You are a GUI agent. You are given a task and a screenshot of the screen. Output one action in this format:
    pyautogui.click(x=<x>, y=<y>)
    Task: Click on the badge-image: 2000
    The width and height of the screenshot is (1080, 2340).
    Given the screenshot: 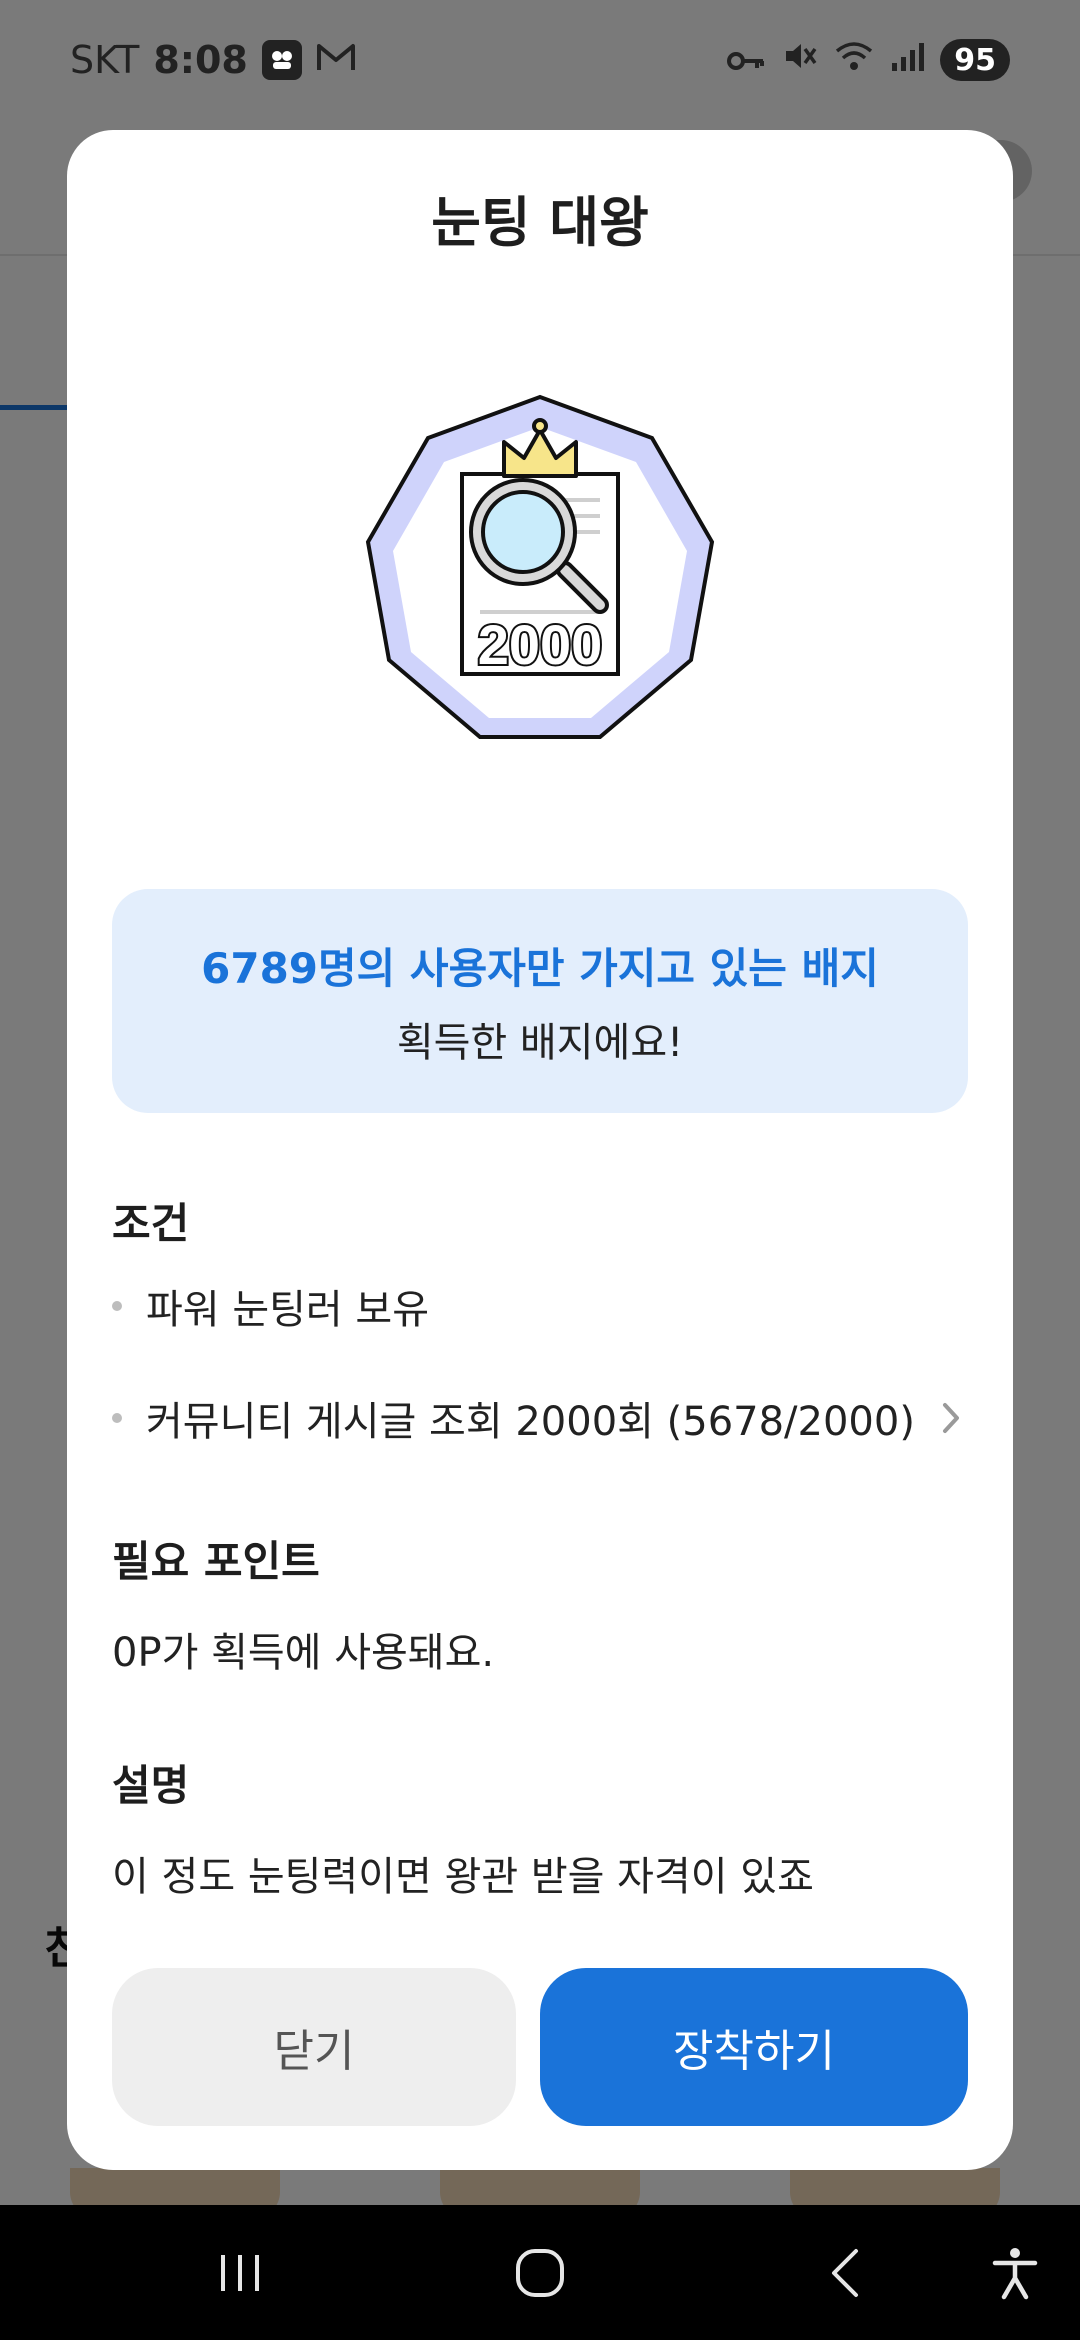 What is the action you would take?
    pyautogui.click(x=540, y=572)
    